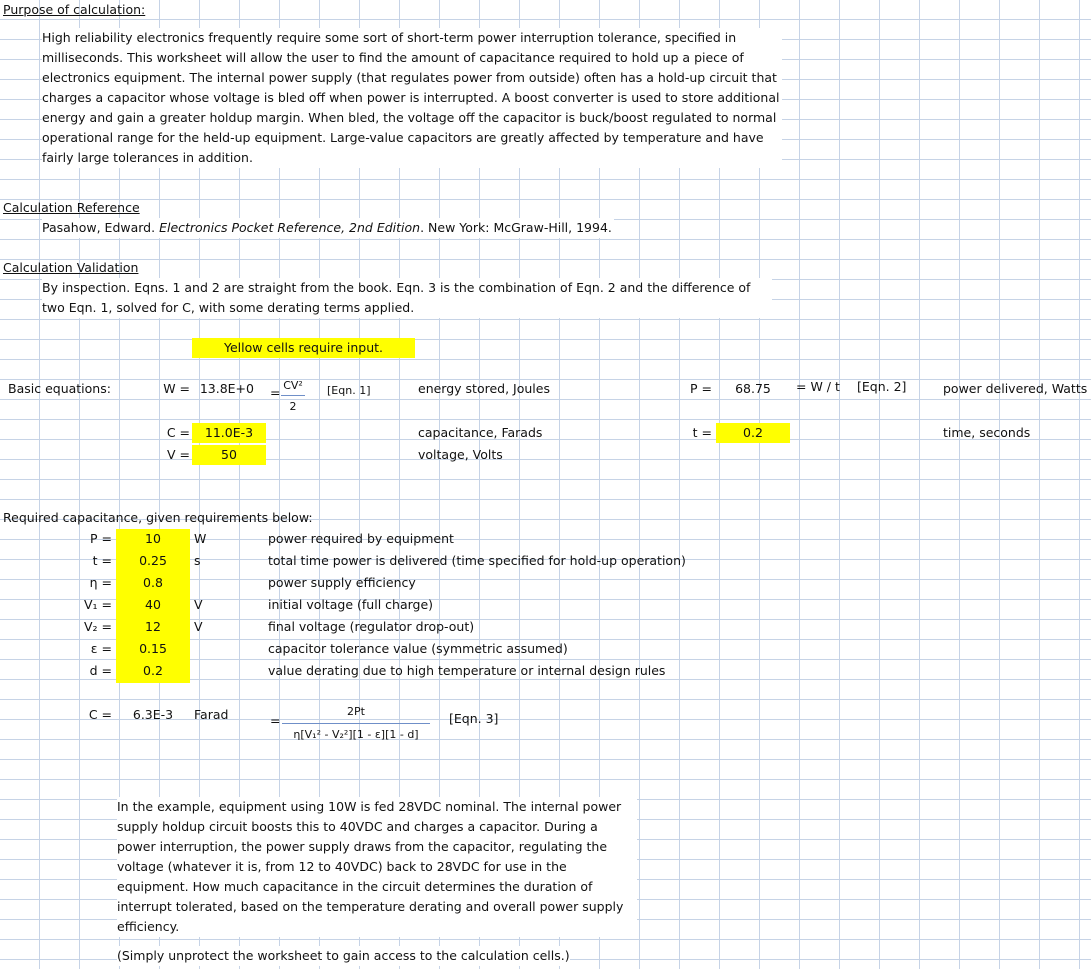 The image size is (1091, 969). I want to click on eq3-tag: [Eqn. 3], so click(474, 718).